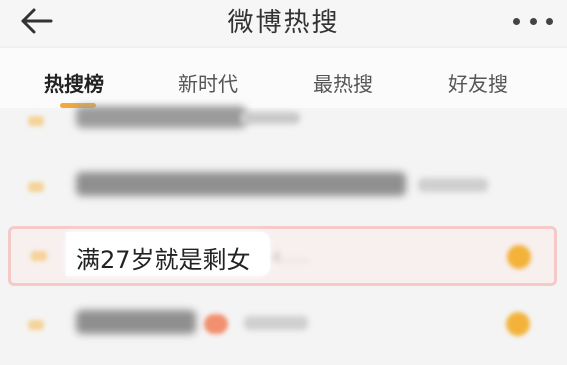 This screenshot has height=365, width=567. What do you see at coordinates (163, 260) in the screenshot?
I see `highlighted-item-label: 满27岁就是剩女` at bounding box center [163, 260].